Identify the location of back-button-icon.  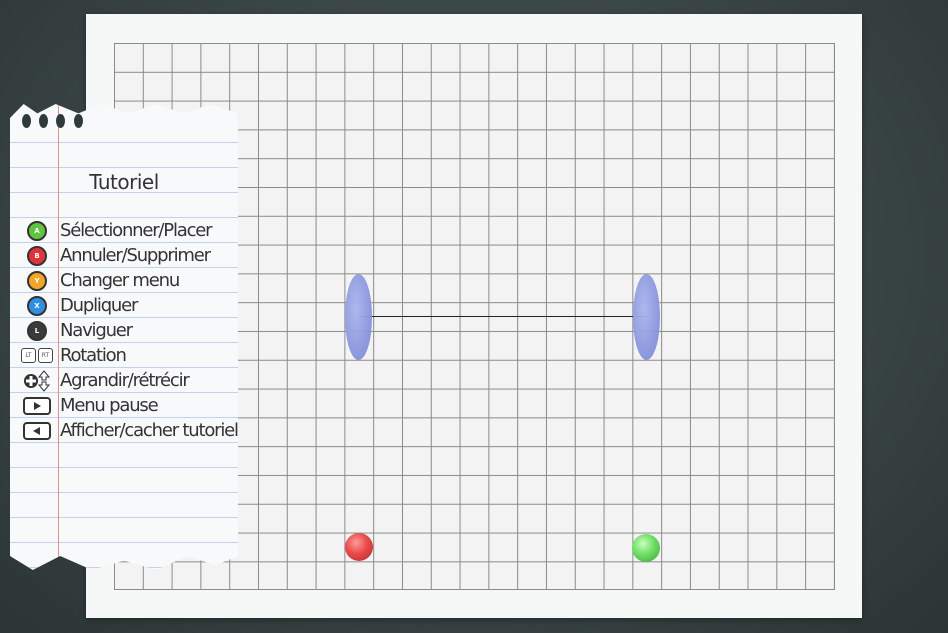
(37, 430).